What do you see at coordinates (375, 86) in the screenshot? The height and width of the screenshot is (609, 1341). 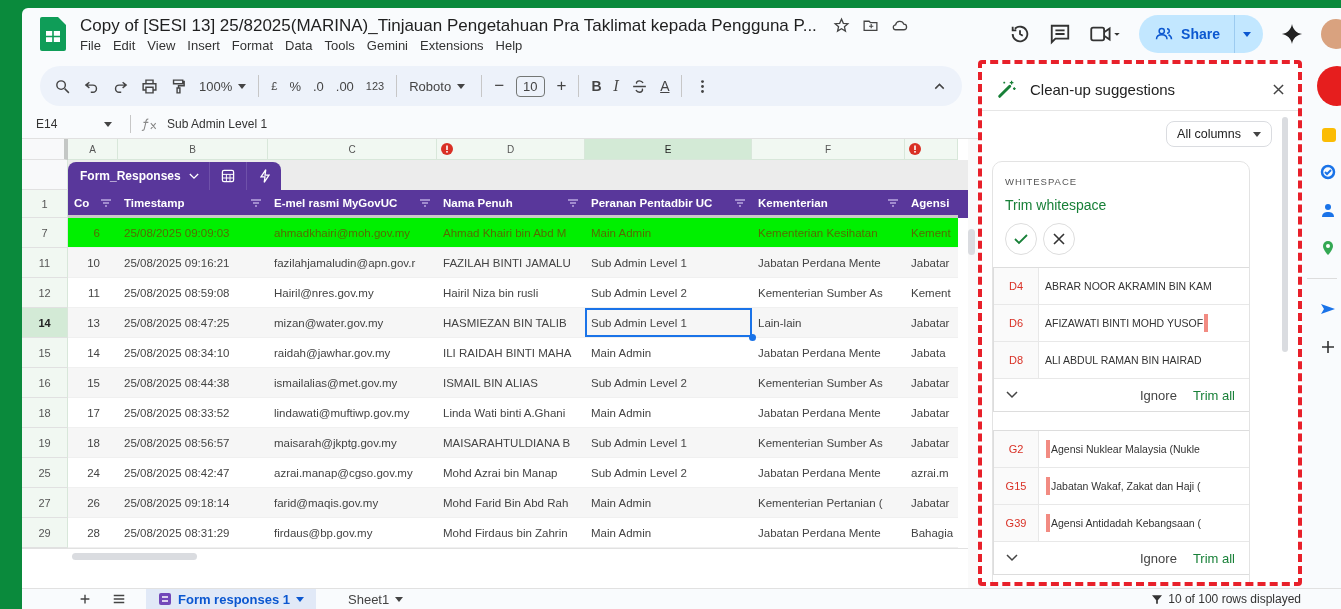 I see `number-format-button: 123` at bounding box center [375, 86].